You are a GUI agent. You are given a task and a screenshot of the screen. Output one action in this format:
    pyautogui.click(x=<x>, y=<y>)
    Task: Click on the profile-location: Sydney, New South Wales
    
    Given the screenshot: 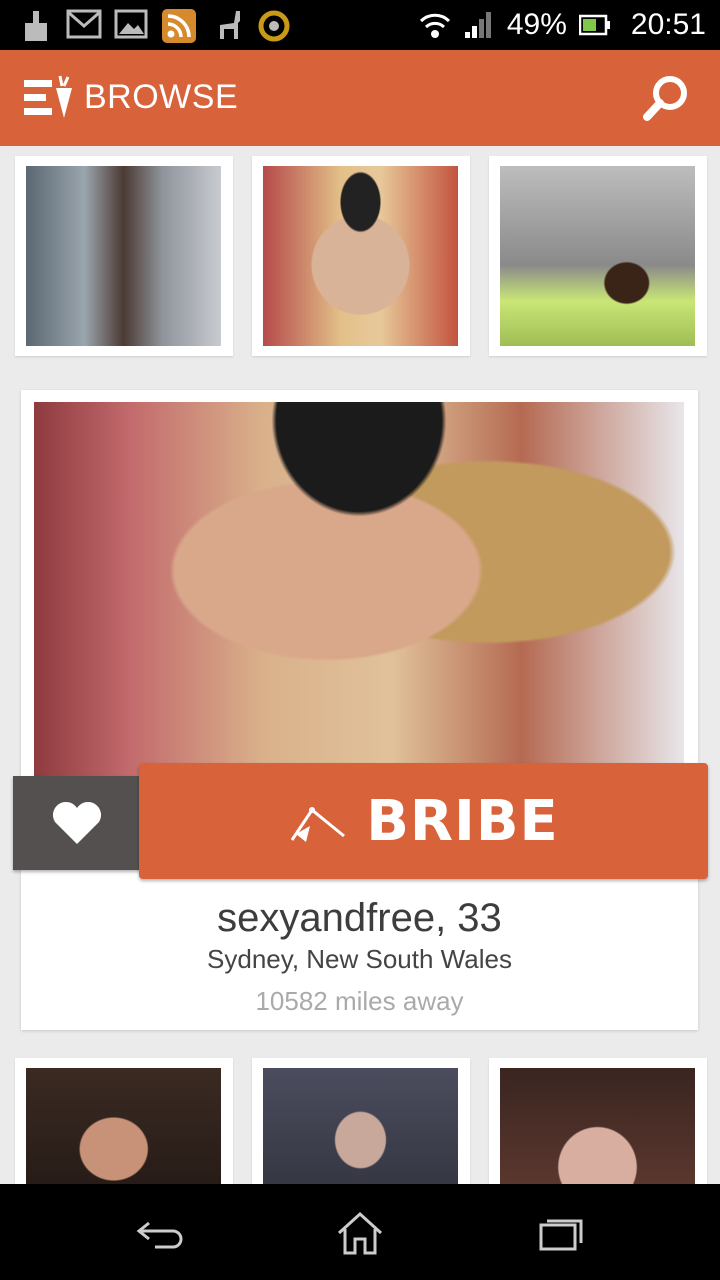 What is the action you would take?
    pyautogui.click(x=359, y=959)
    